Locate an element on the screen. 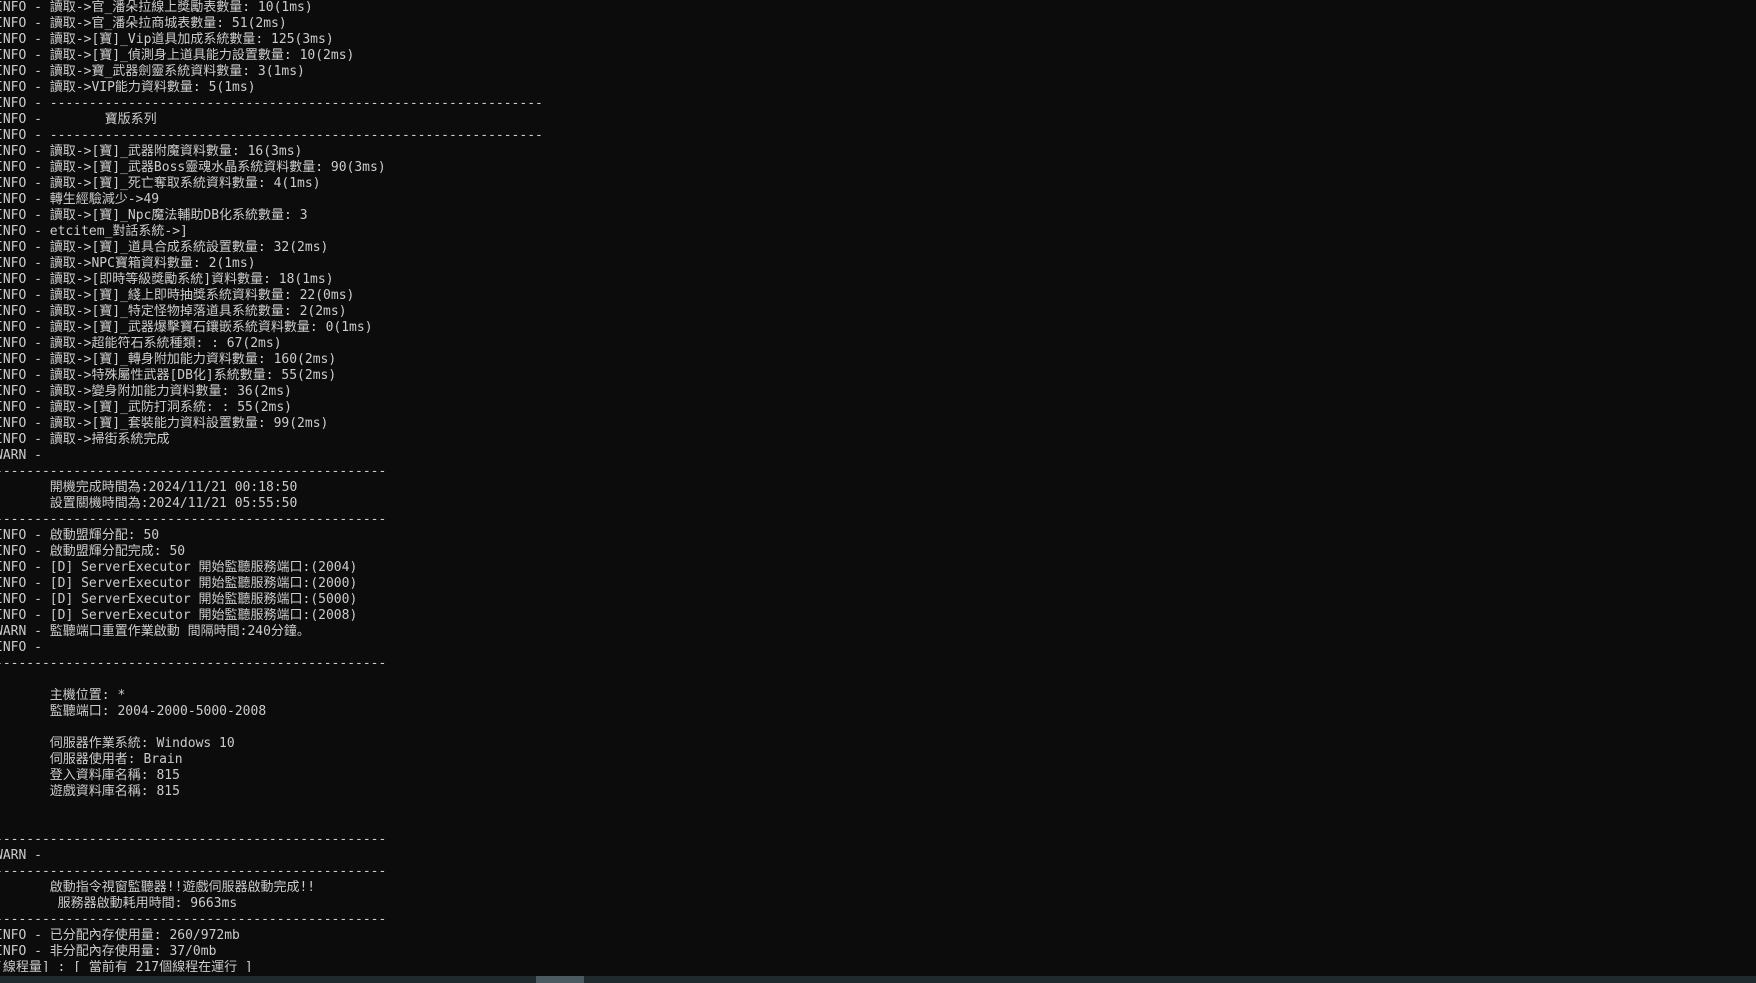 The image size is (1756, 983). console-line: INFO - 讀取->[寶]_綫上即時抽獎系統資料數量: 22(0ms) is located at coordinates (177, 295).